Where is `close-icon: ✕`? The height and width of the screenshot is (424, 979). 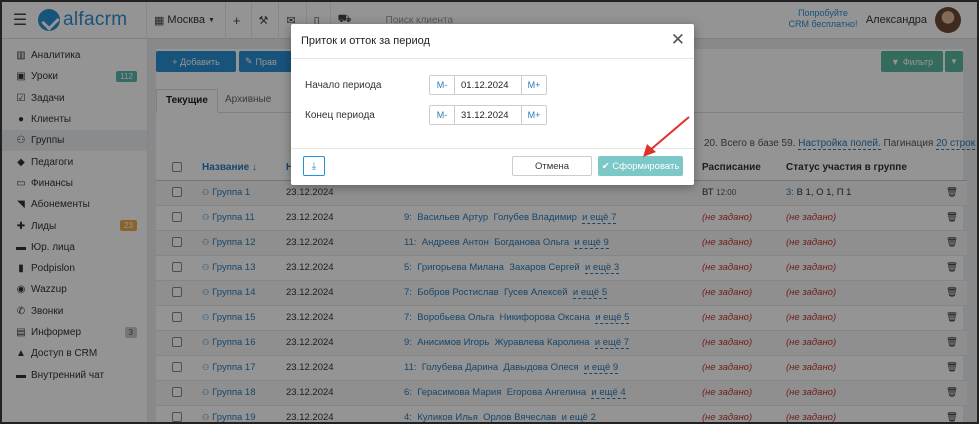 close-icon: ✕ is located at coordinates (678, 40).